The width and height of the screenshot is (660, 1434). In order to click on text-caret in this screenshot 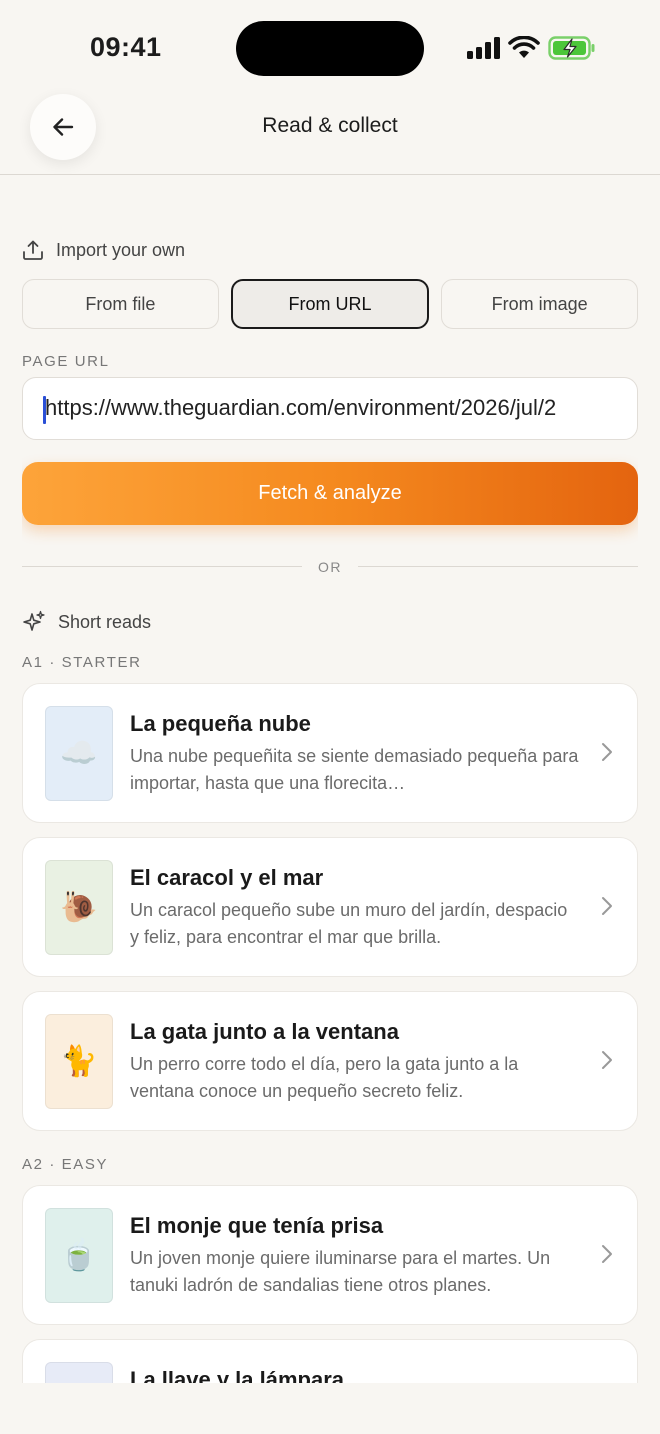, I will do `click(44, 410)`.